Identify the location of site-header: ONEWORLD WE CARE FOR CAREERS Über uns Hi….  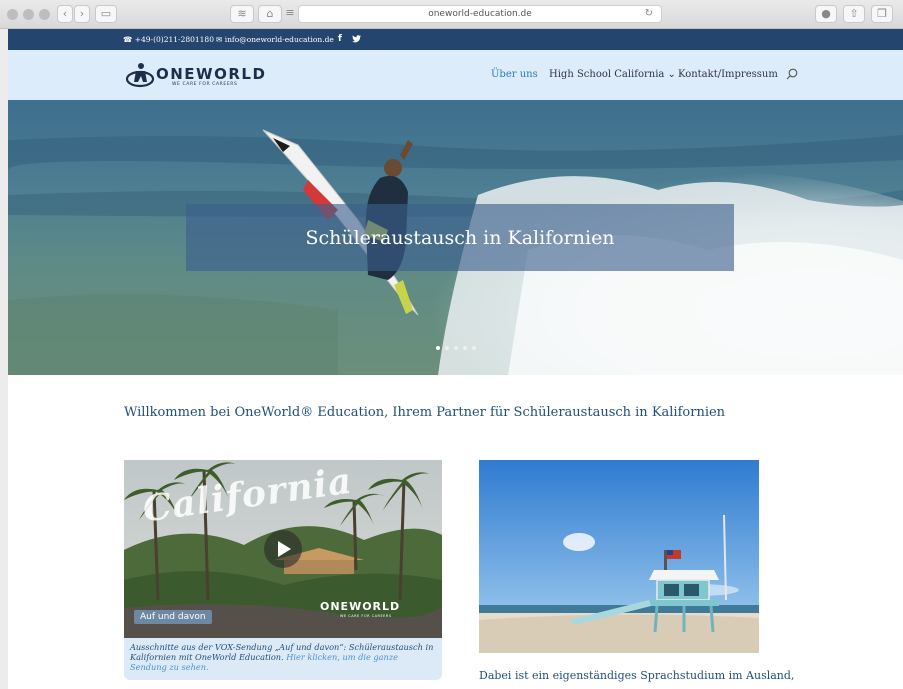
(455, 75).